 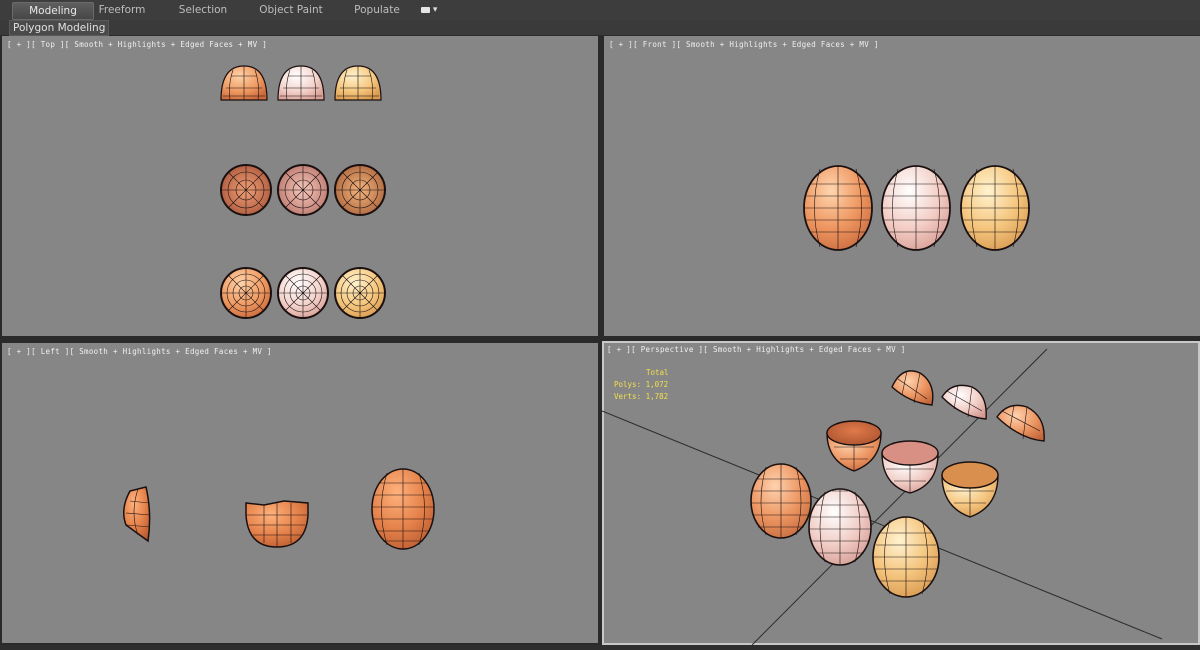 I want to click on egg-cup-orange-persp, so click(x=854, y=446).